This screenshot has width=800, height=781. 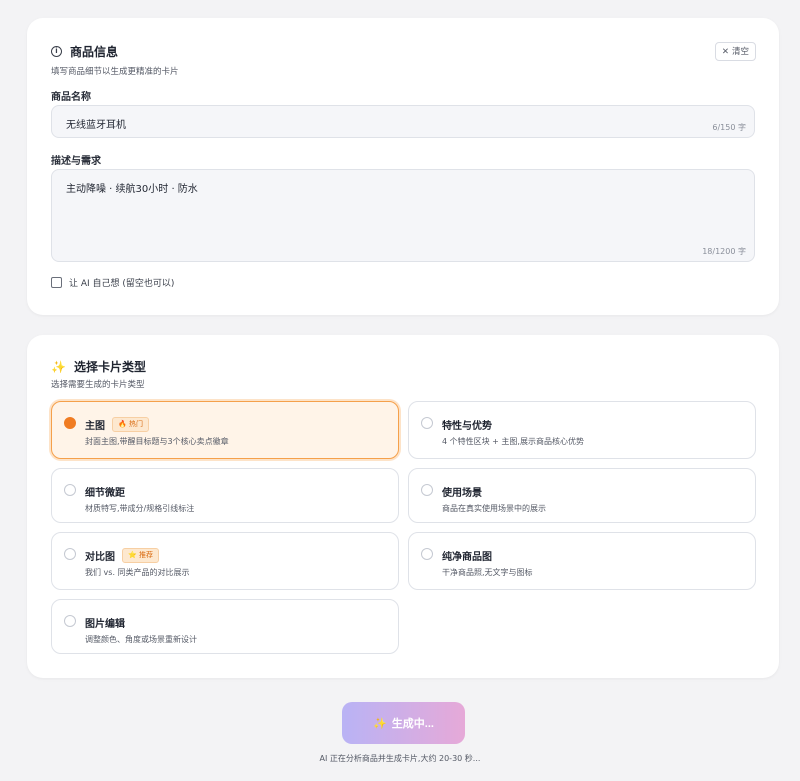 I want to click on recommended-badge: ⭐ 推荐, so click(x=140, y=555).